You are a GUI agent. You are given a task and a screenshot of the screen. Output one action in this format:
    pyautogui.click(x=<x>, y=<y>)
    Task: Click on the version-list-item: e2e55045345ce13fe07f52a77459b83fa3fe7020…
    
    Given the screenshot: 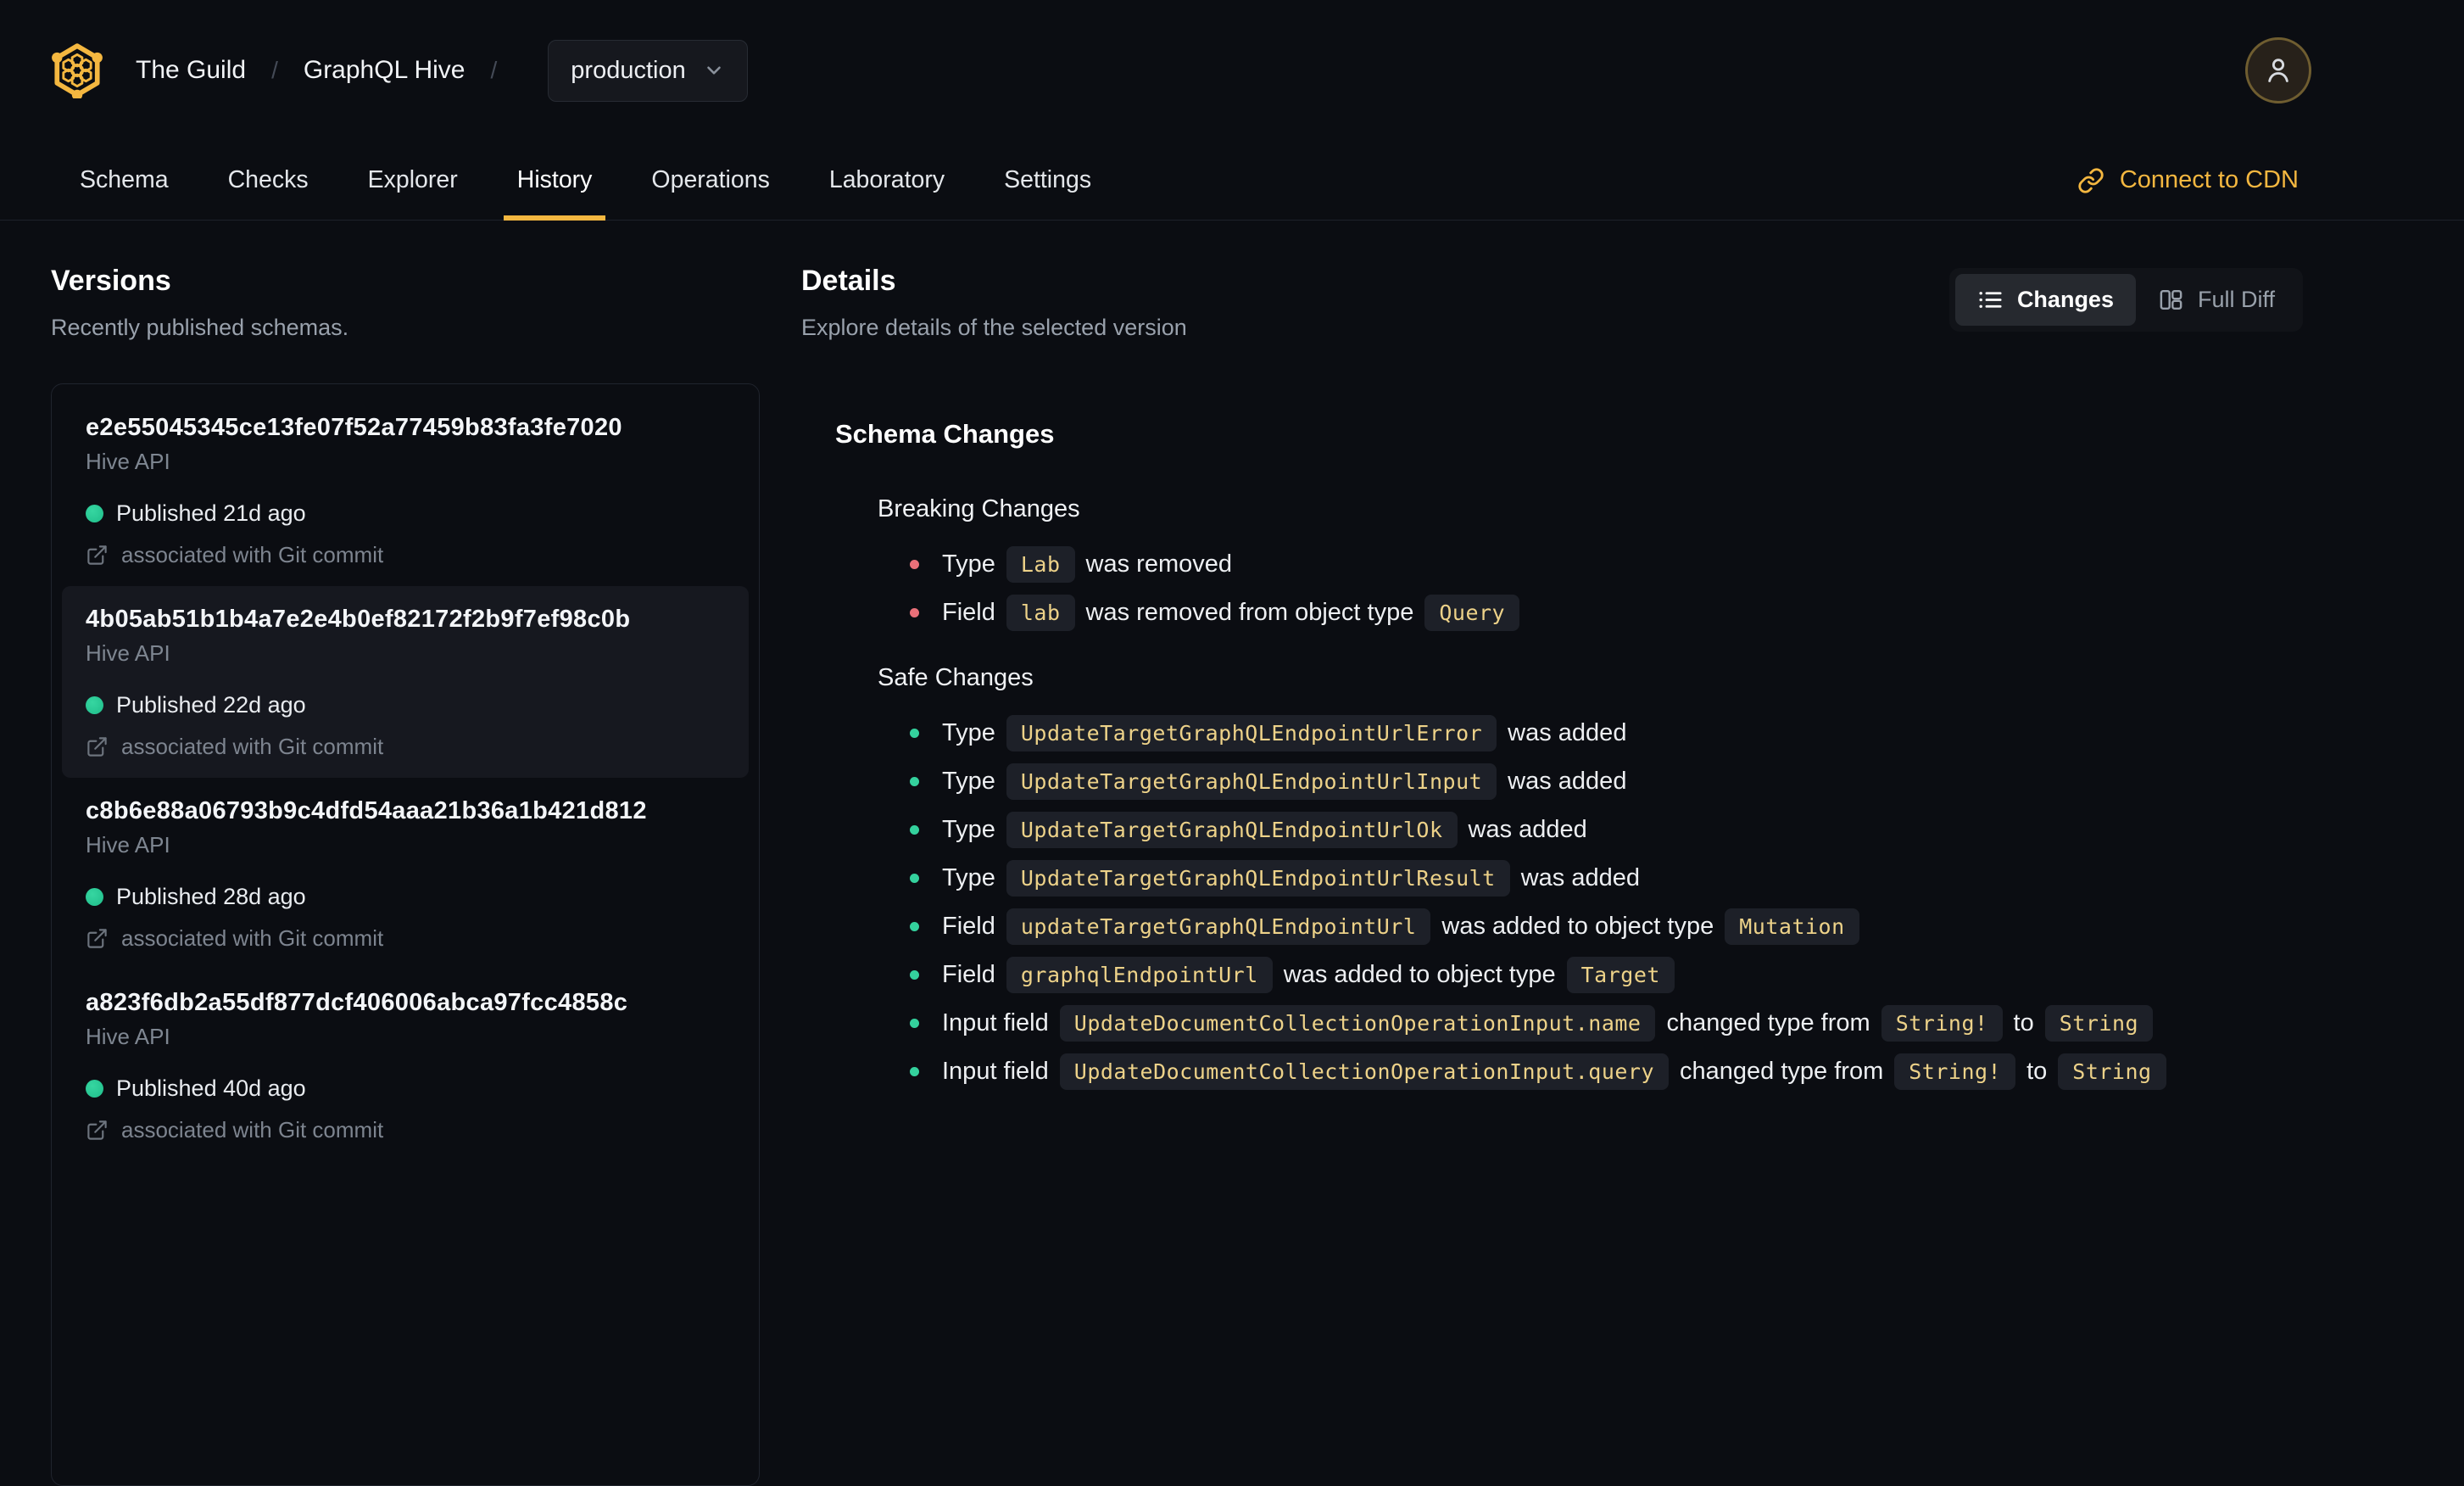 What is the action you would take?
    pyautogui.click(x=405, y=490)
    